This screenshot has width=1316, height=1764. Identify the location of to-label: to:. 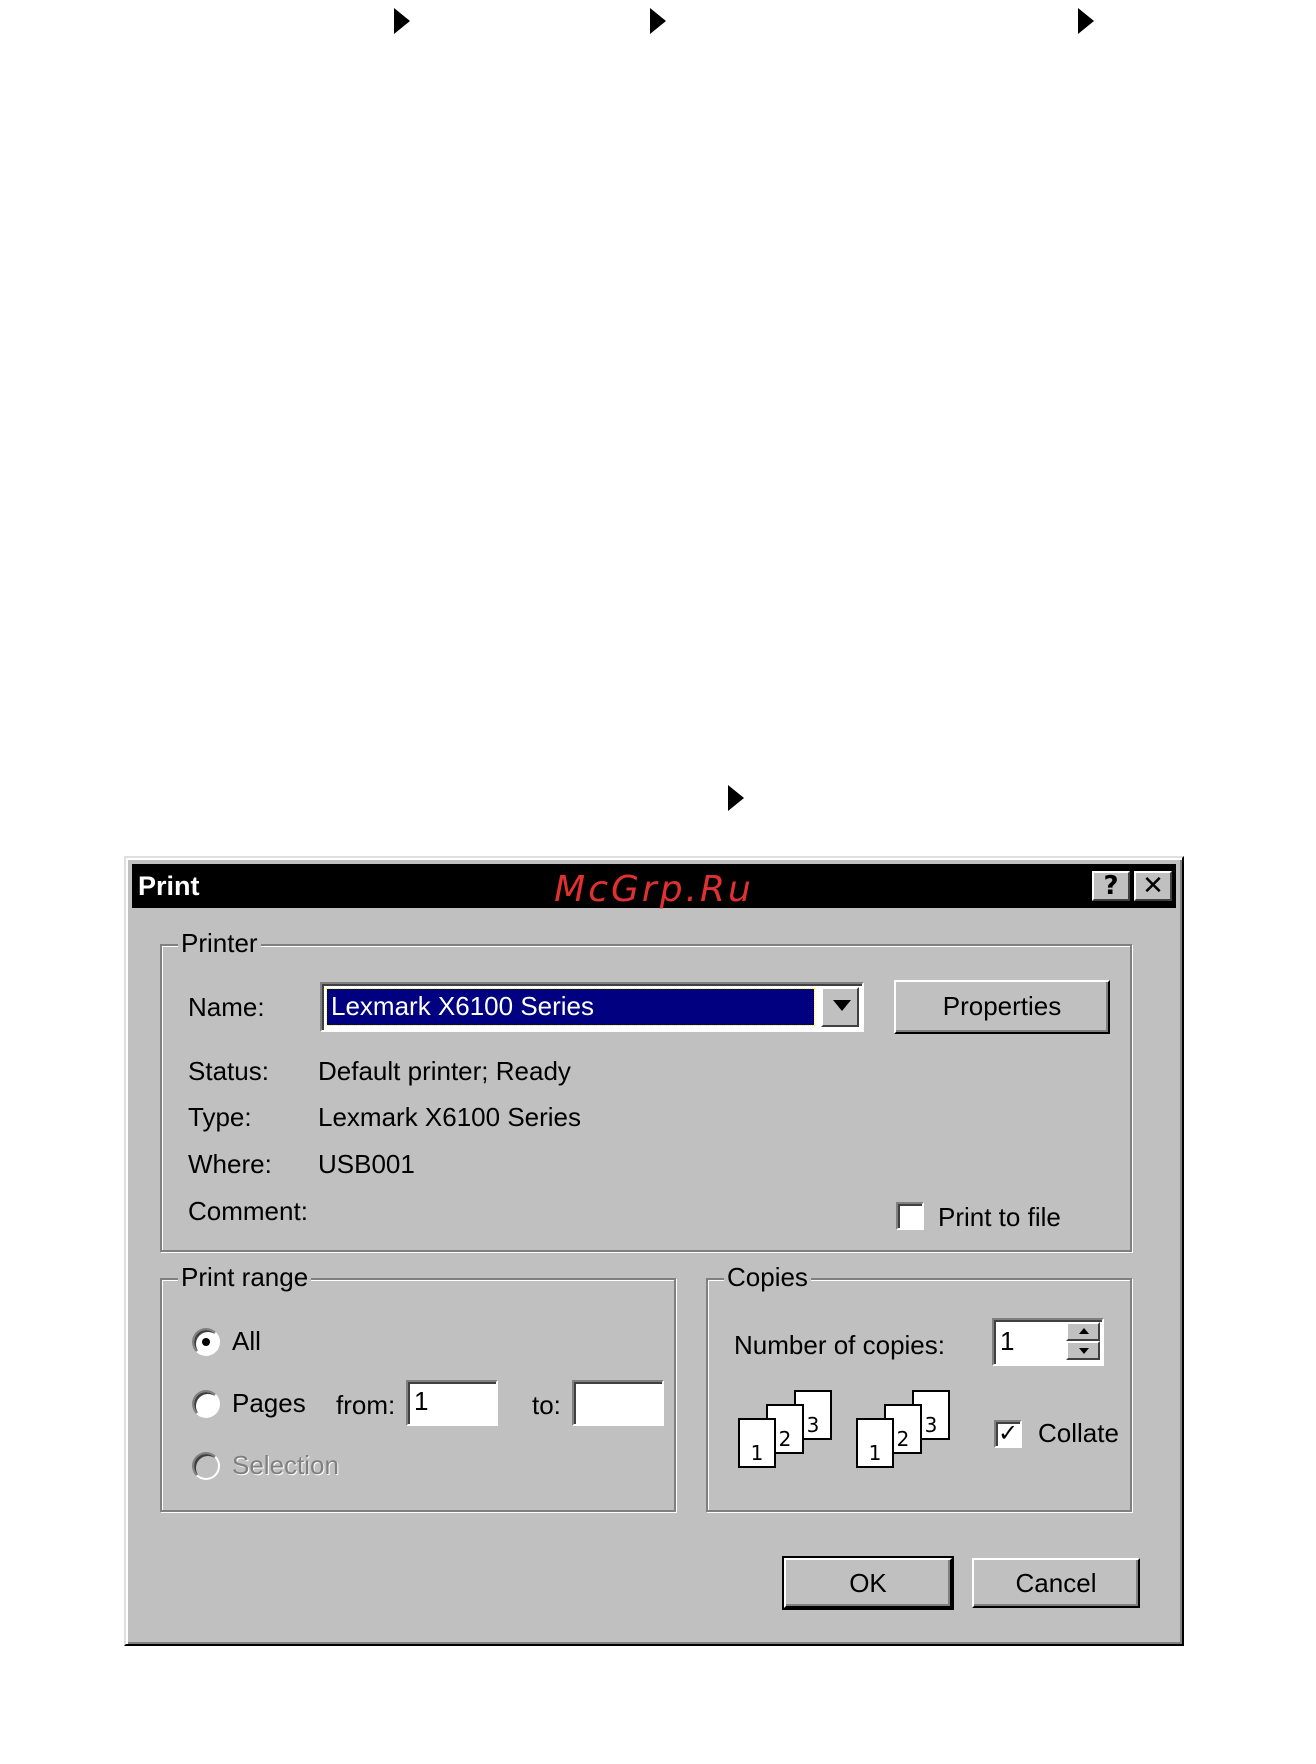
(546, 1405).